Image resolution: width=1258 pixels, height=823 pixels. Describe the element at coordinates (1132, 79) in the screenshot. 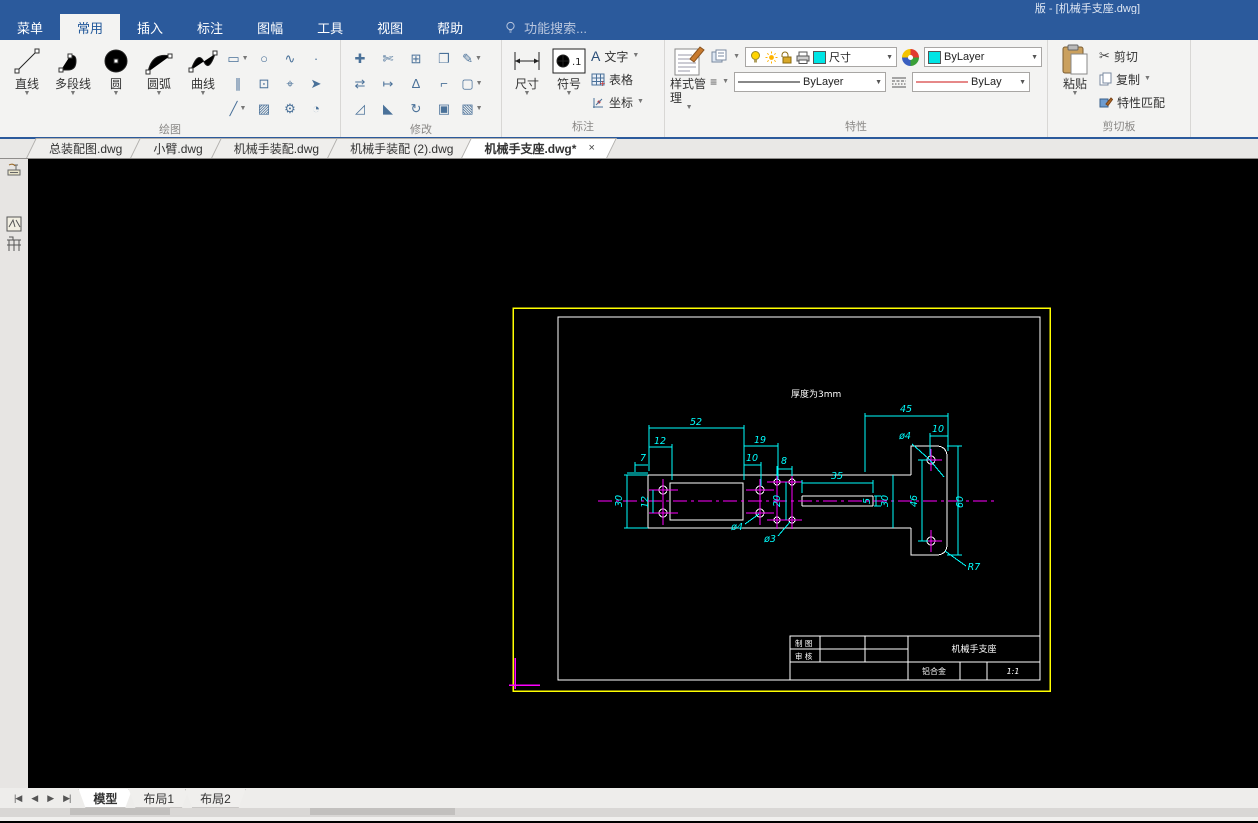

I see `copy-button: 复制 ▼` at that location.